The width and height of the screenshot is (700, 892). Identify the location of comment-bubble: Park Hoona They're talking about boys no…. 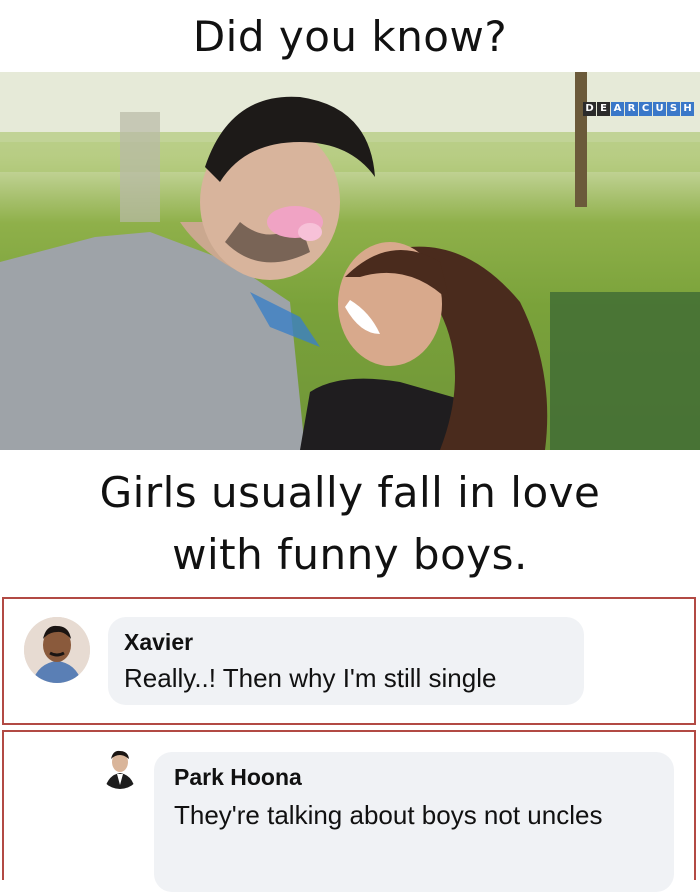
(414, 822).